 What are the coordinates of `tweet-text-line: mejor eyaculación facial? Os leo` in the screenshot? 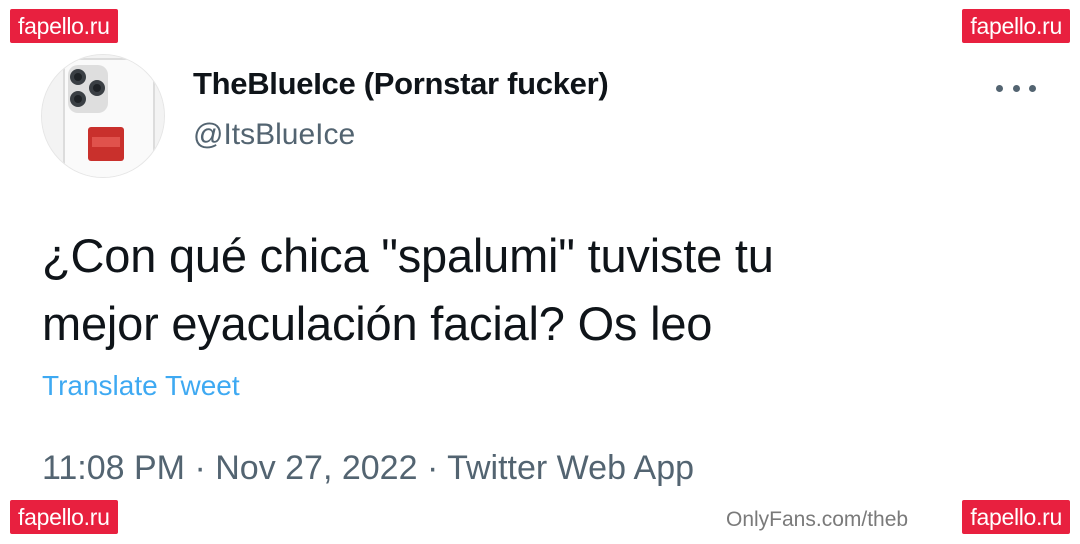 It's located at (377, 323).